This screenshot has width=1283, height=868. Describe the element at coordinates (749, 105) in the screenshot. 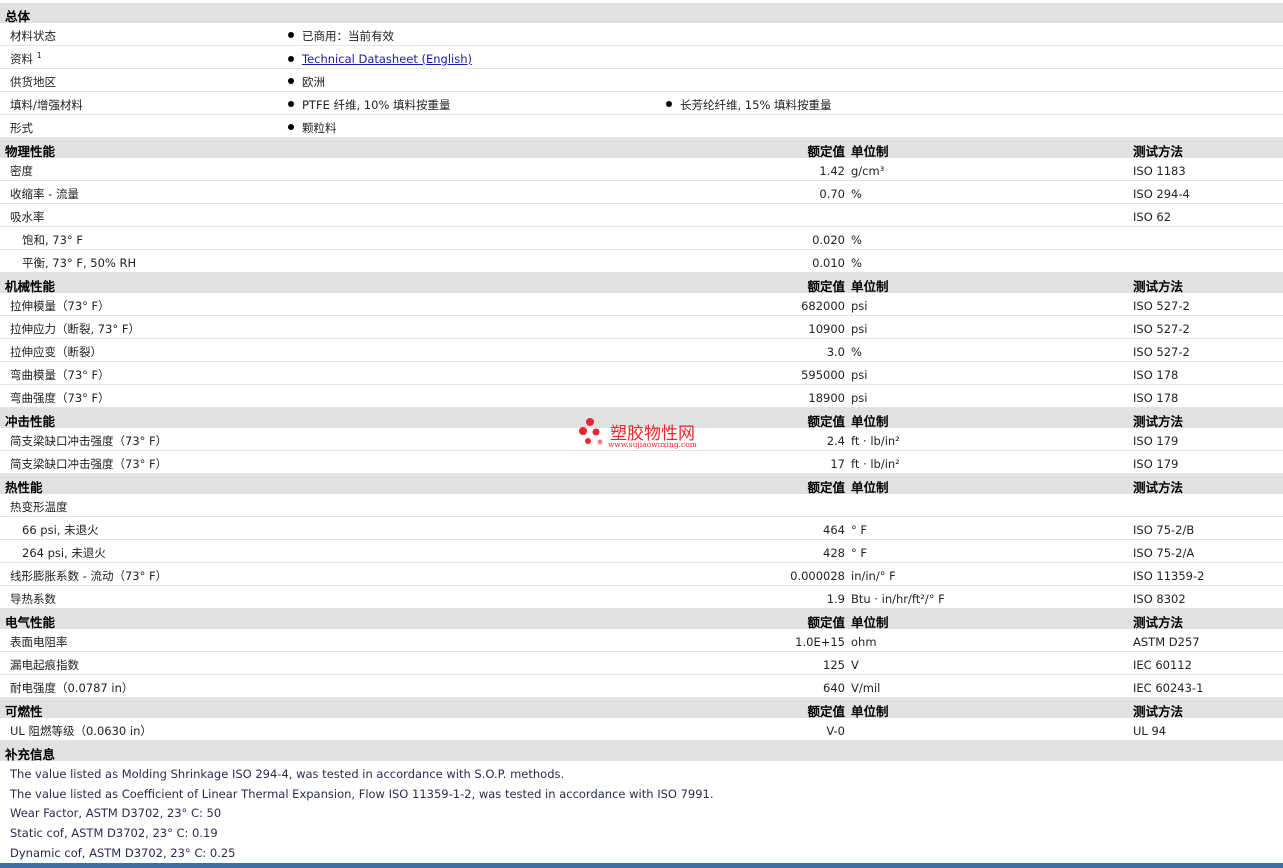

I see `property-value: 长芳纶纤维, 15% 填料按重量` at that location.